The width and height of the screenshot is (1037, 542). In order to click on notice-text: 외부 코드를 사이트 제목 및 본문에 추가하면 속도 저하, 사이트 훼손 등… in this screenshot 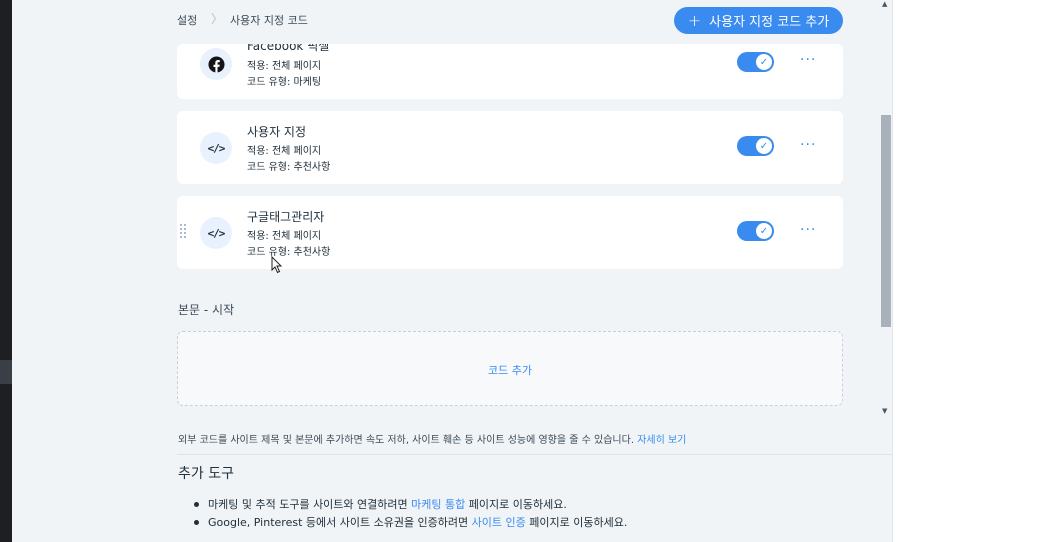, I will do `click(406, 440)`.